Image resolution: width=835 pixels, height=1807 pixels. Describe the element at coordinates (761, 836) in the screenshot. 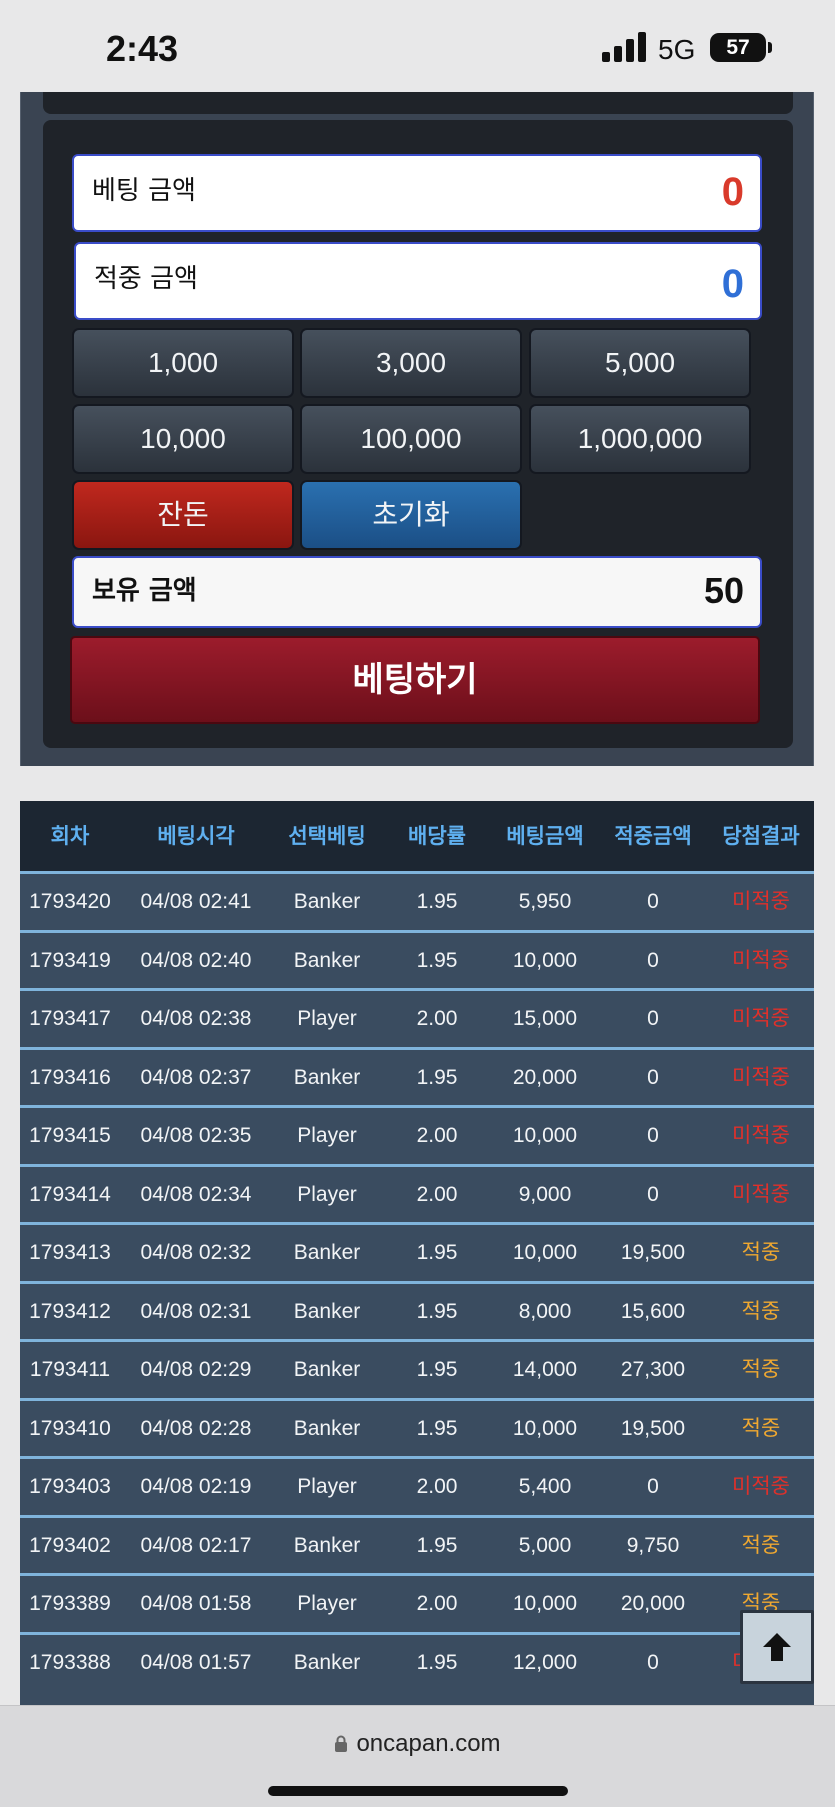

I see `header-result: 당첨결과` at that location.